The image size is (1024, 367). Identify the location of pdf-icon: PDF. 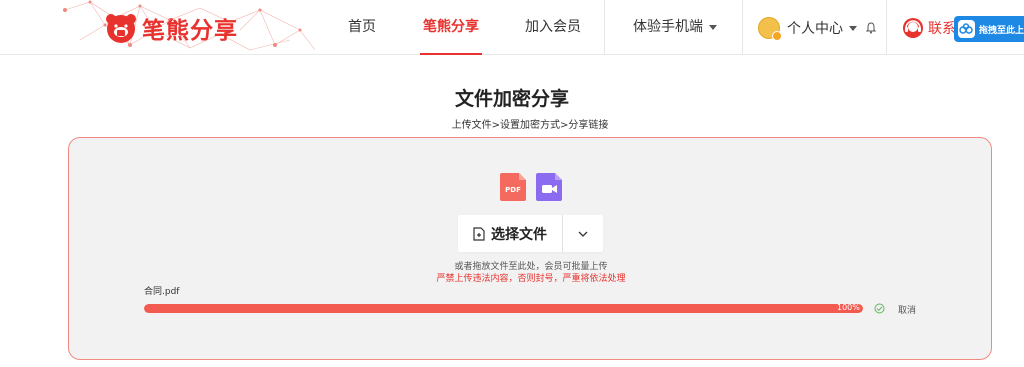
(513, 187).